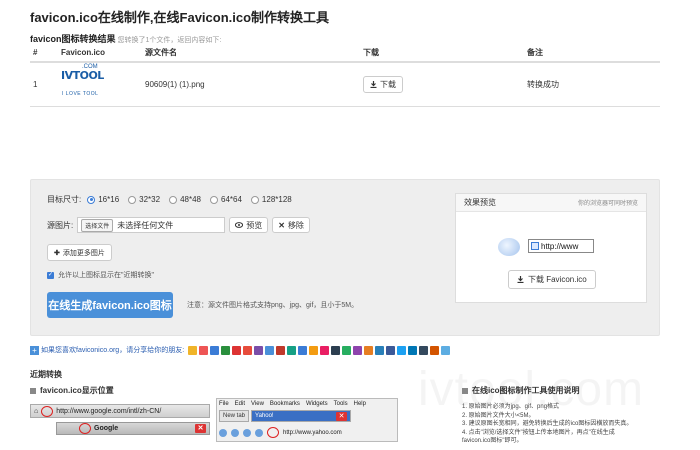  What do you see at coordinates (169, 40) in the screenshot?
I see `result-subtitle: 您转换了1个文件，返回内容如下:` at bounding box center [169, 40].